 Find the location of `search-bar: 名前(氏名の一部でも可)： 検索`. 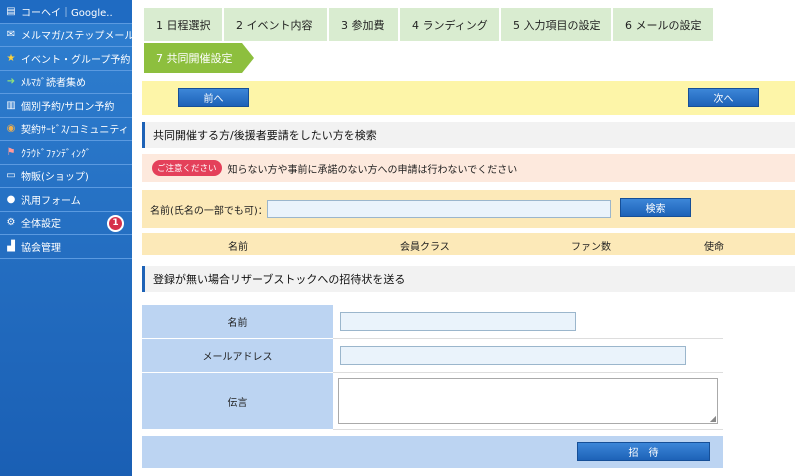

search-bar: 名前(氏名の一部でも可)： 検索 is located at coordinates (468, 209).